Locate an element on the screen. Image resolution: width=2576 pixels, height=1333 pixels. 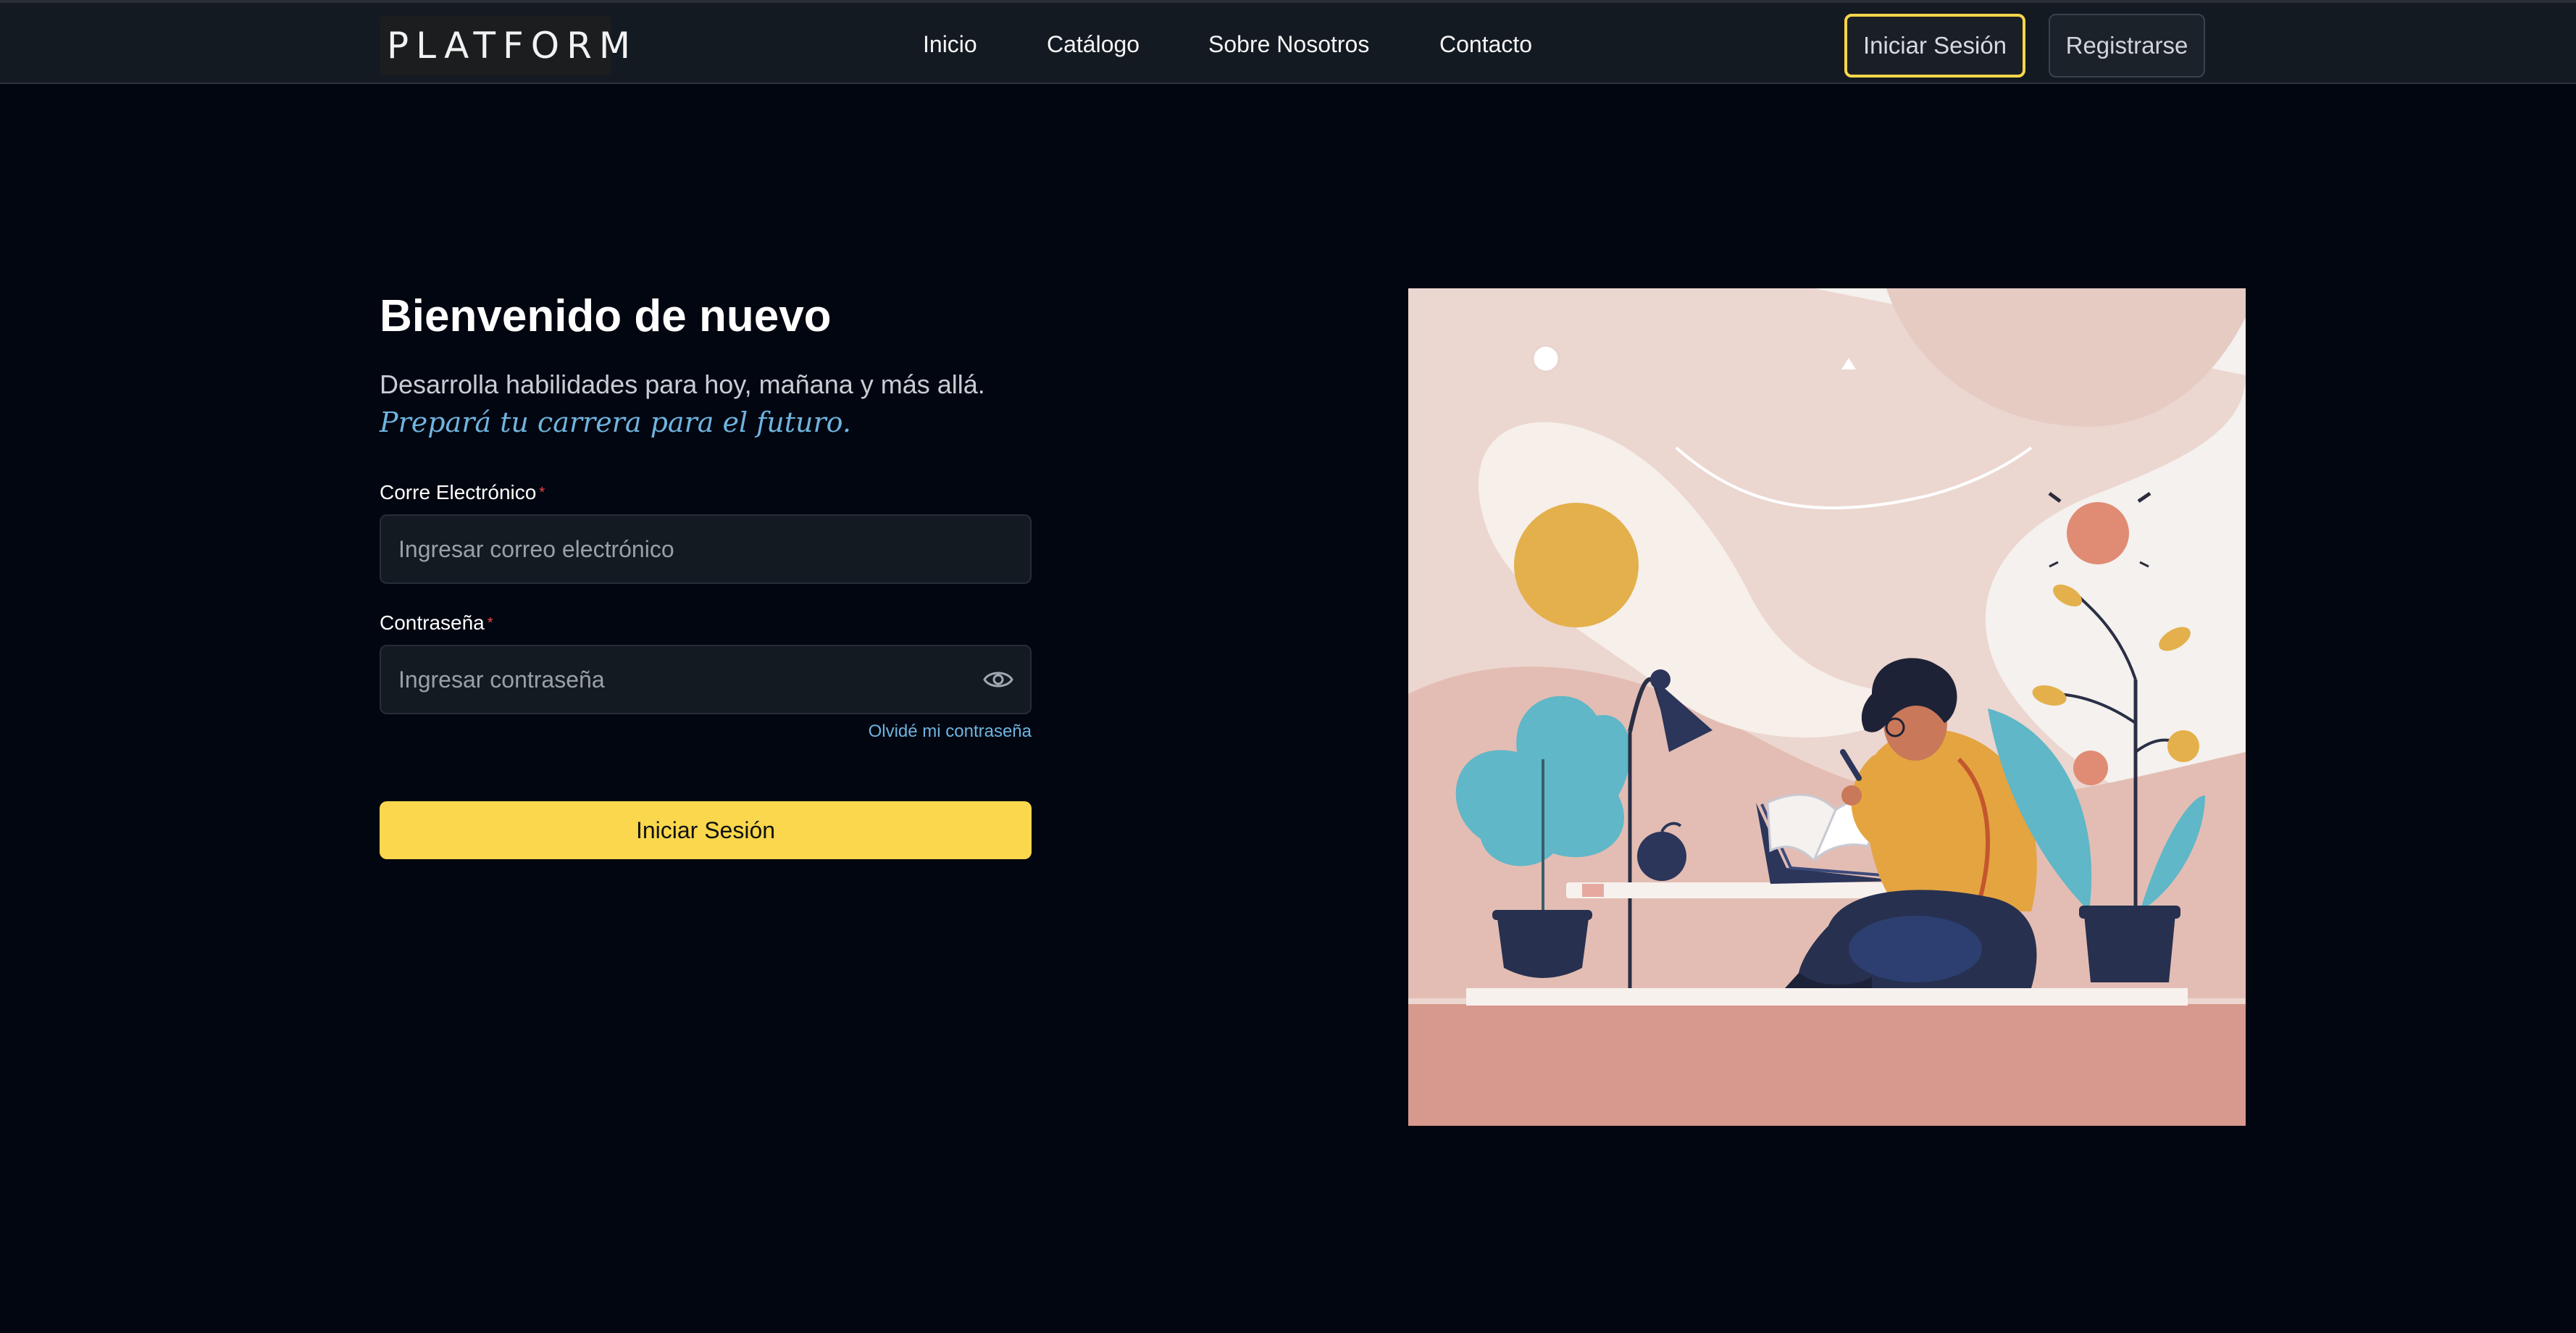
nav-link-catalogo: Catálogo is located at coordinates (1093, 44).